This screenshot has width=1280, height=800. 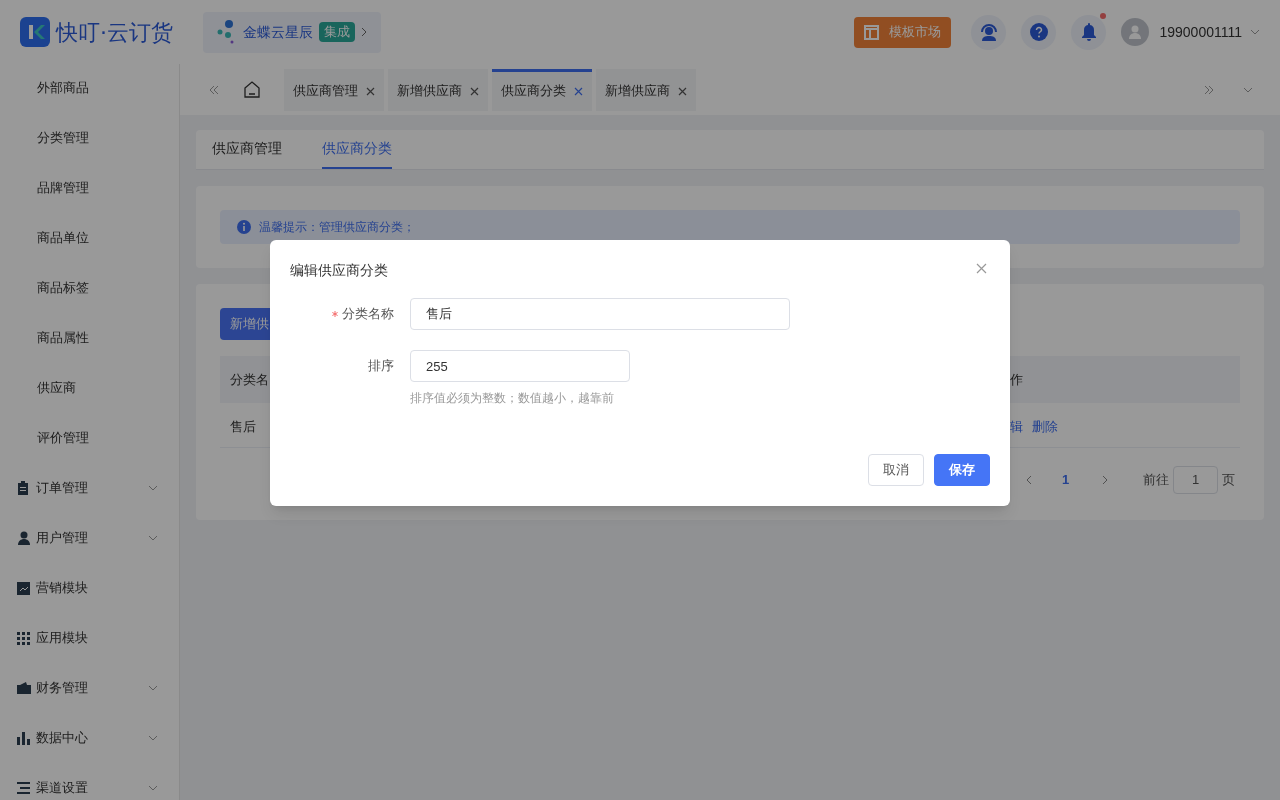 I want to click on sidebar-item: 数据中心, so click(x=62, y=738).